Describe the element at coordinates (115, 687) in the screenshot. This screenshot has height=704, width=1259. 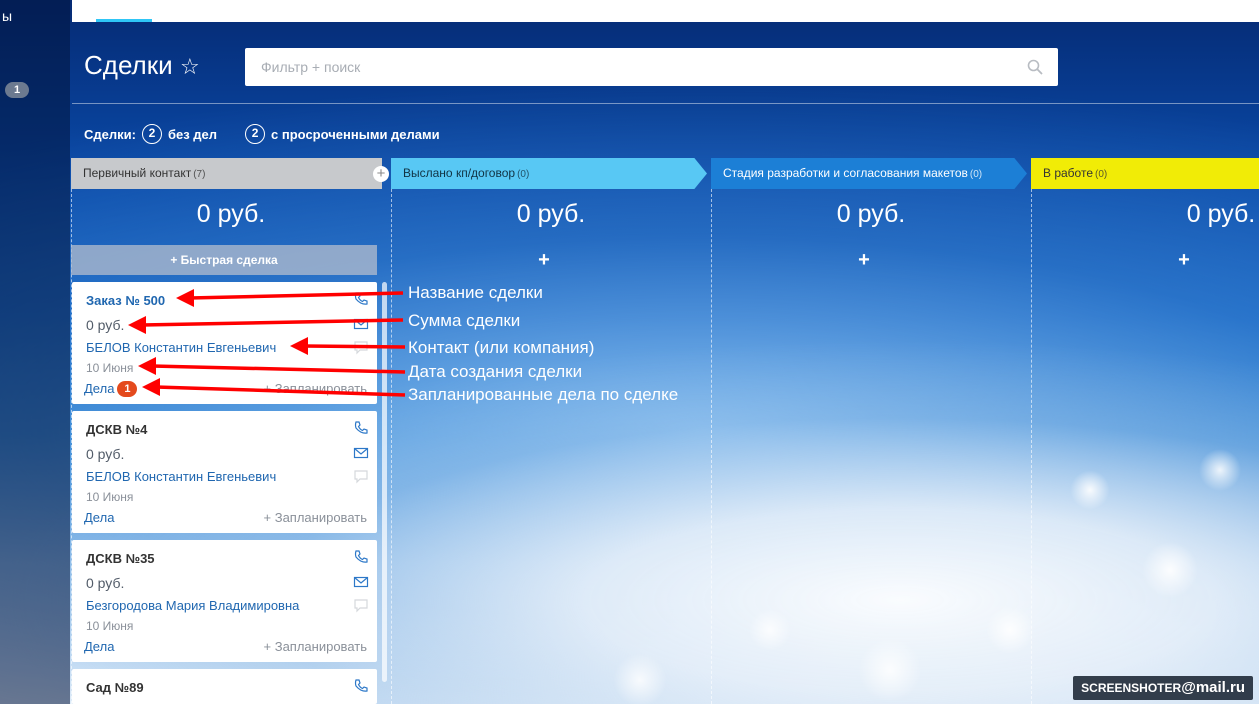
I see `deal-title: Сад №89` at that location.